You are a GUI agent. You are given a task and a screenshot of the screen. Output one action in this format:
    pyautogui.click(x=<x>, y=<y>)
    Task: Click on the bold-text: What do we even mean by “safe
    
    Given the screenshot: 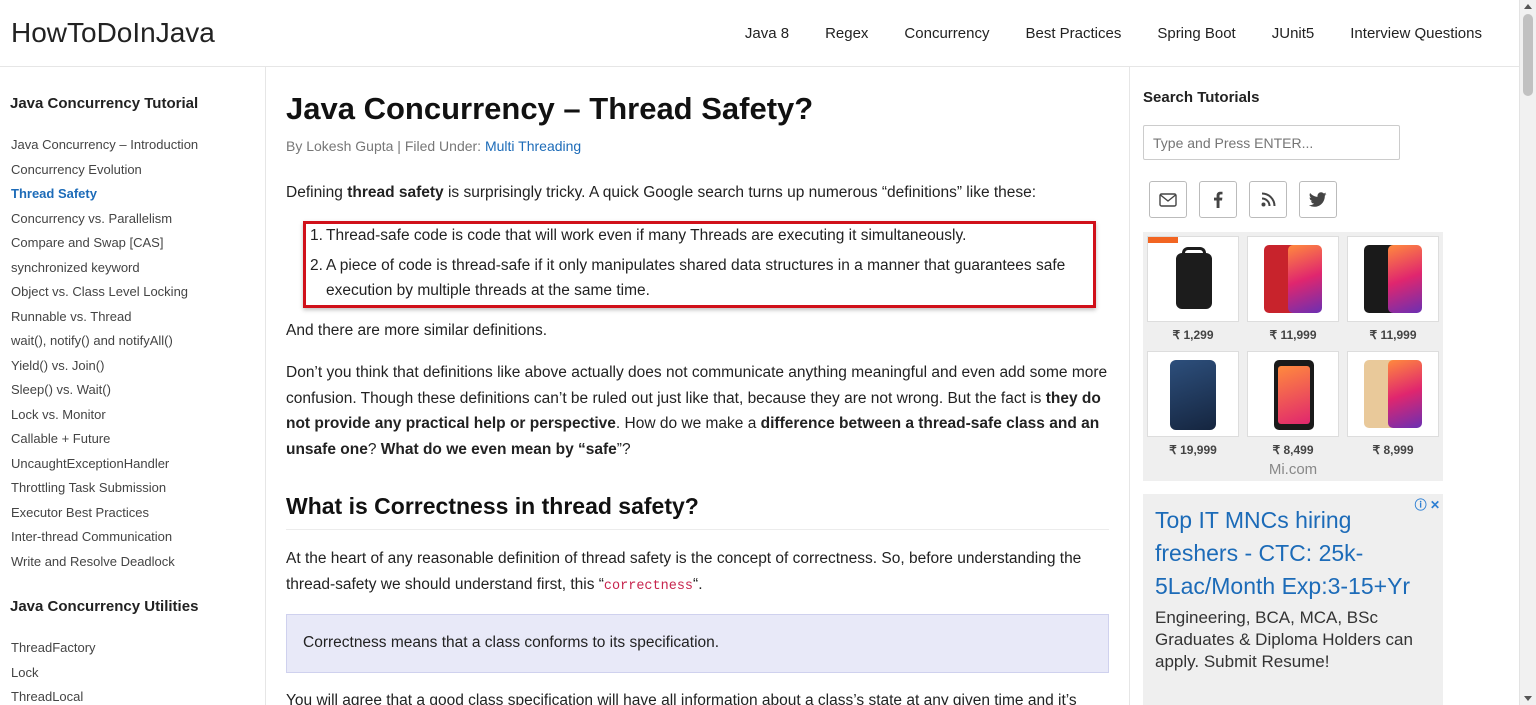 What is the action you would take?
    pyautogui.click(x=498, y=449)
    